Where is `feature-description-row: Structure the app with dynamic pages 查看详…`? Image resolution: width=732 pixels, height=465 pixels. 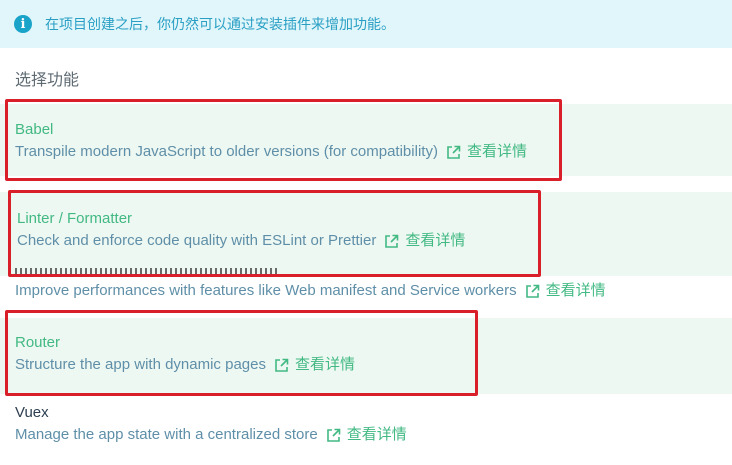 feature-description-row: Structure the app with dynamic pages 查看详… is located at coordinates (373, 365).